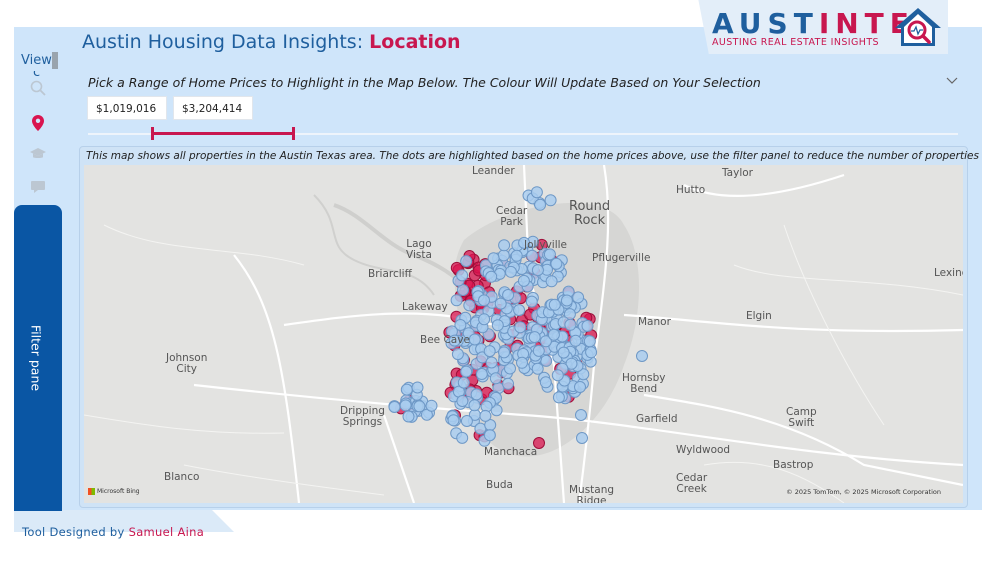  I want to click on graduation-cap-icon, so click(38, 154).